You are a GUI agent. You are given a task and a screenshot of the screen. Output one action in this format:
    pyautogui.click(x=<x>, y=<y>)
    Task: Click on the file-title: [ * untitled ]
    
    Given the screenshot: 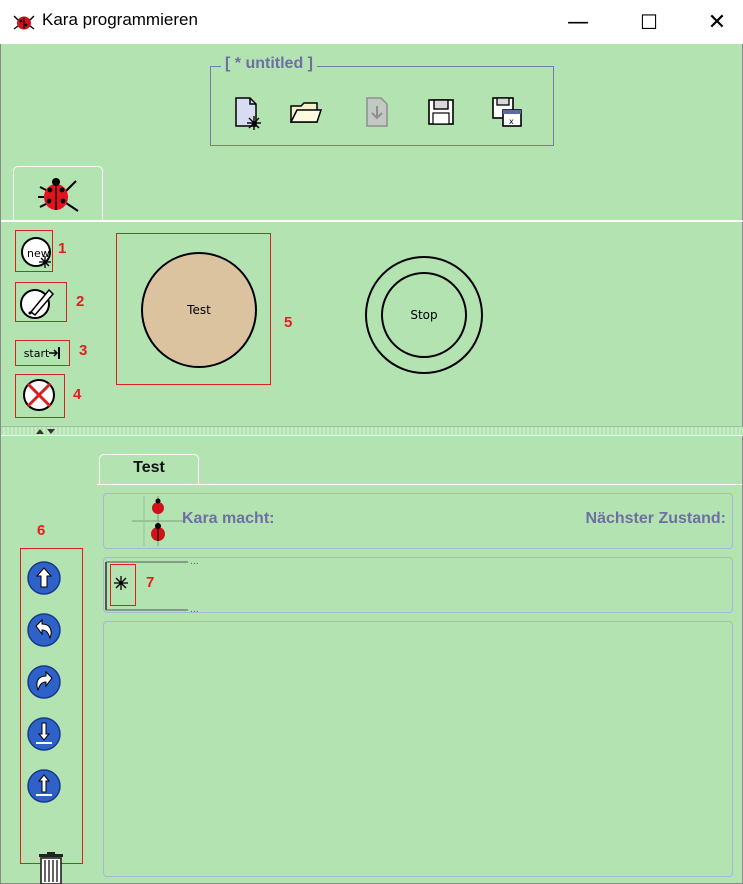 What is the action you would take?
    pyautogui.click(x=269, y=64)
    